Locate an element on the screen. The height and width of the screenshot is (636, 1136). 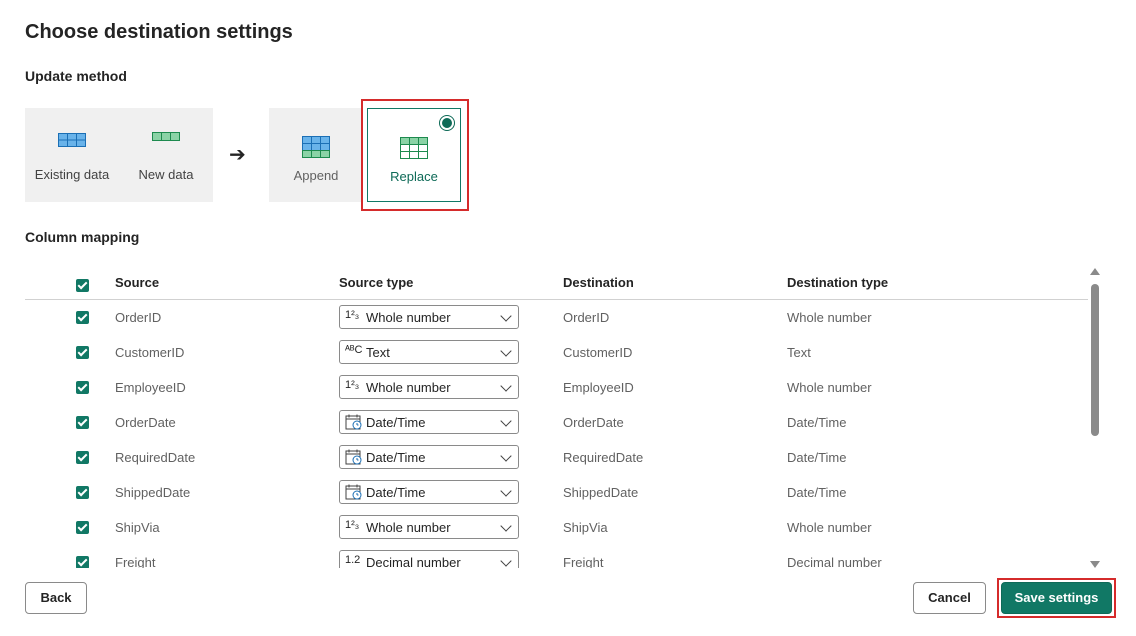
new-data-label: New data is located at coordinates (166, 174).